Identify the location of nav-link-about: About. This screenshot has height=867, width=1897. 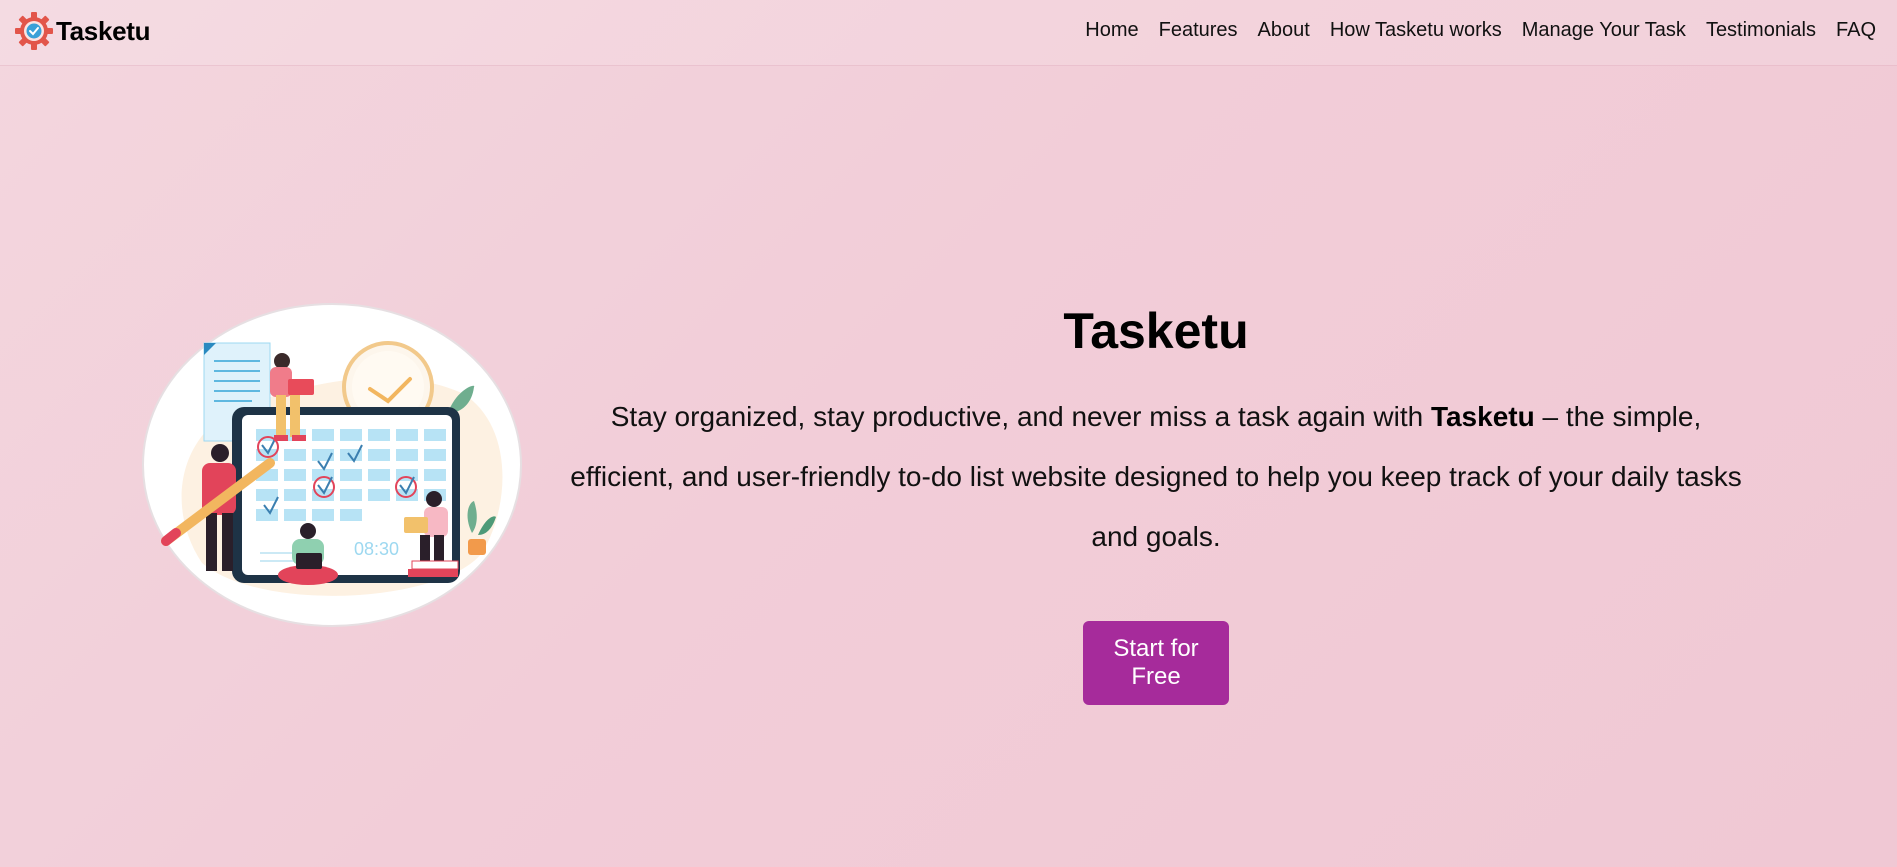
(1284, 30).